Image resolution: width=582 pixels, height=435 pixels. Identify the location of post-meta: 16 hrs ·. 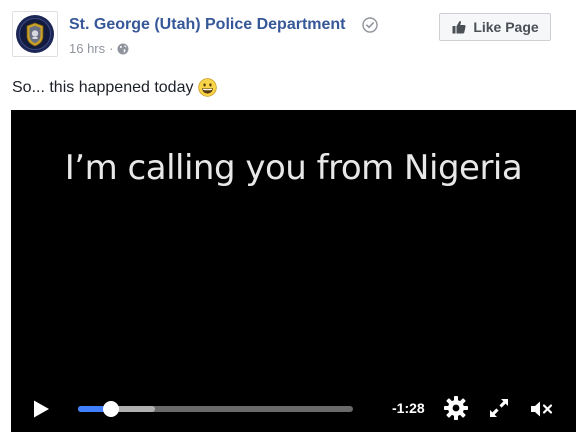
(99, 48).